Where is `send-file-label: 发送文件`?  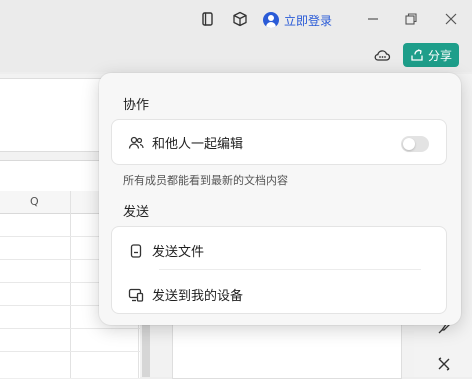 send-file-label: 发送文件 is located at coordinates (178, 250).